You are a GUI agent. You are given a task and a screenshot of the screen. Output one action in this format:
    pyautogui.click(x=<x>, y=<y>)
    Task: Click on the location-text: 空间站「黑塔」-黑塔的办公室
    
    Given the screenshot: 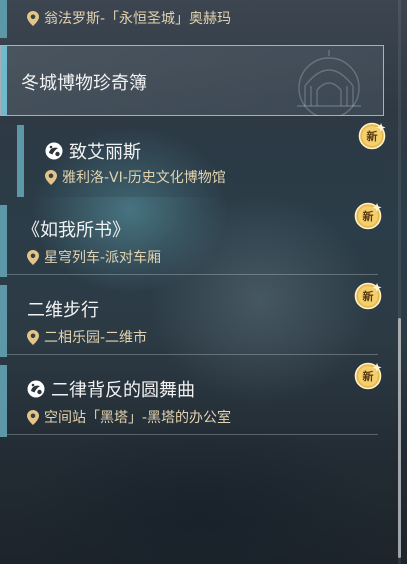 What is the action you would take?
    pyautogui.click(x=138, y=418)
    